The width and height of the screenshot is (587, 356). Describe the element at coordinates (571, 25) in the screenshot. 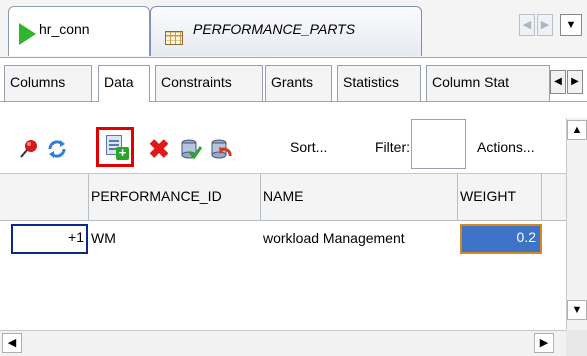

I see `tab-list-menu-icon: ▼` at that location.